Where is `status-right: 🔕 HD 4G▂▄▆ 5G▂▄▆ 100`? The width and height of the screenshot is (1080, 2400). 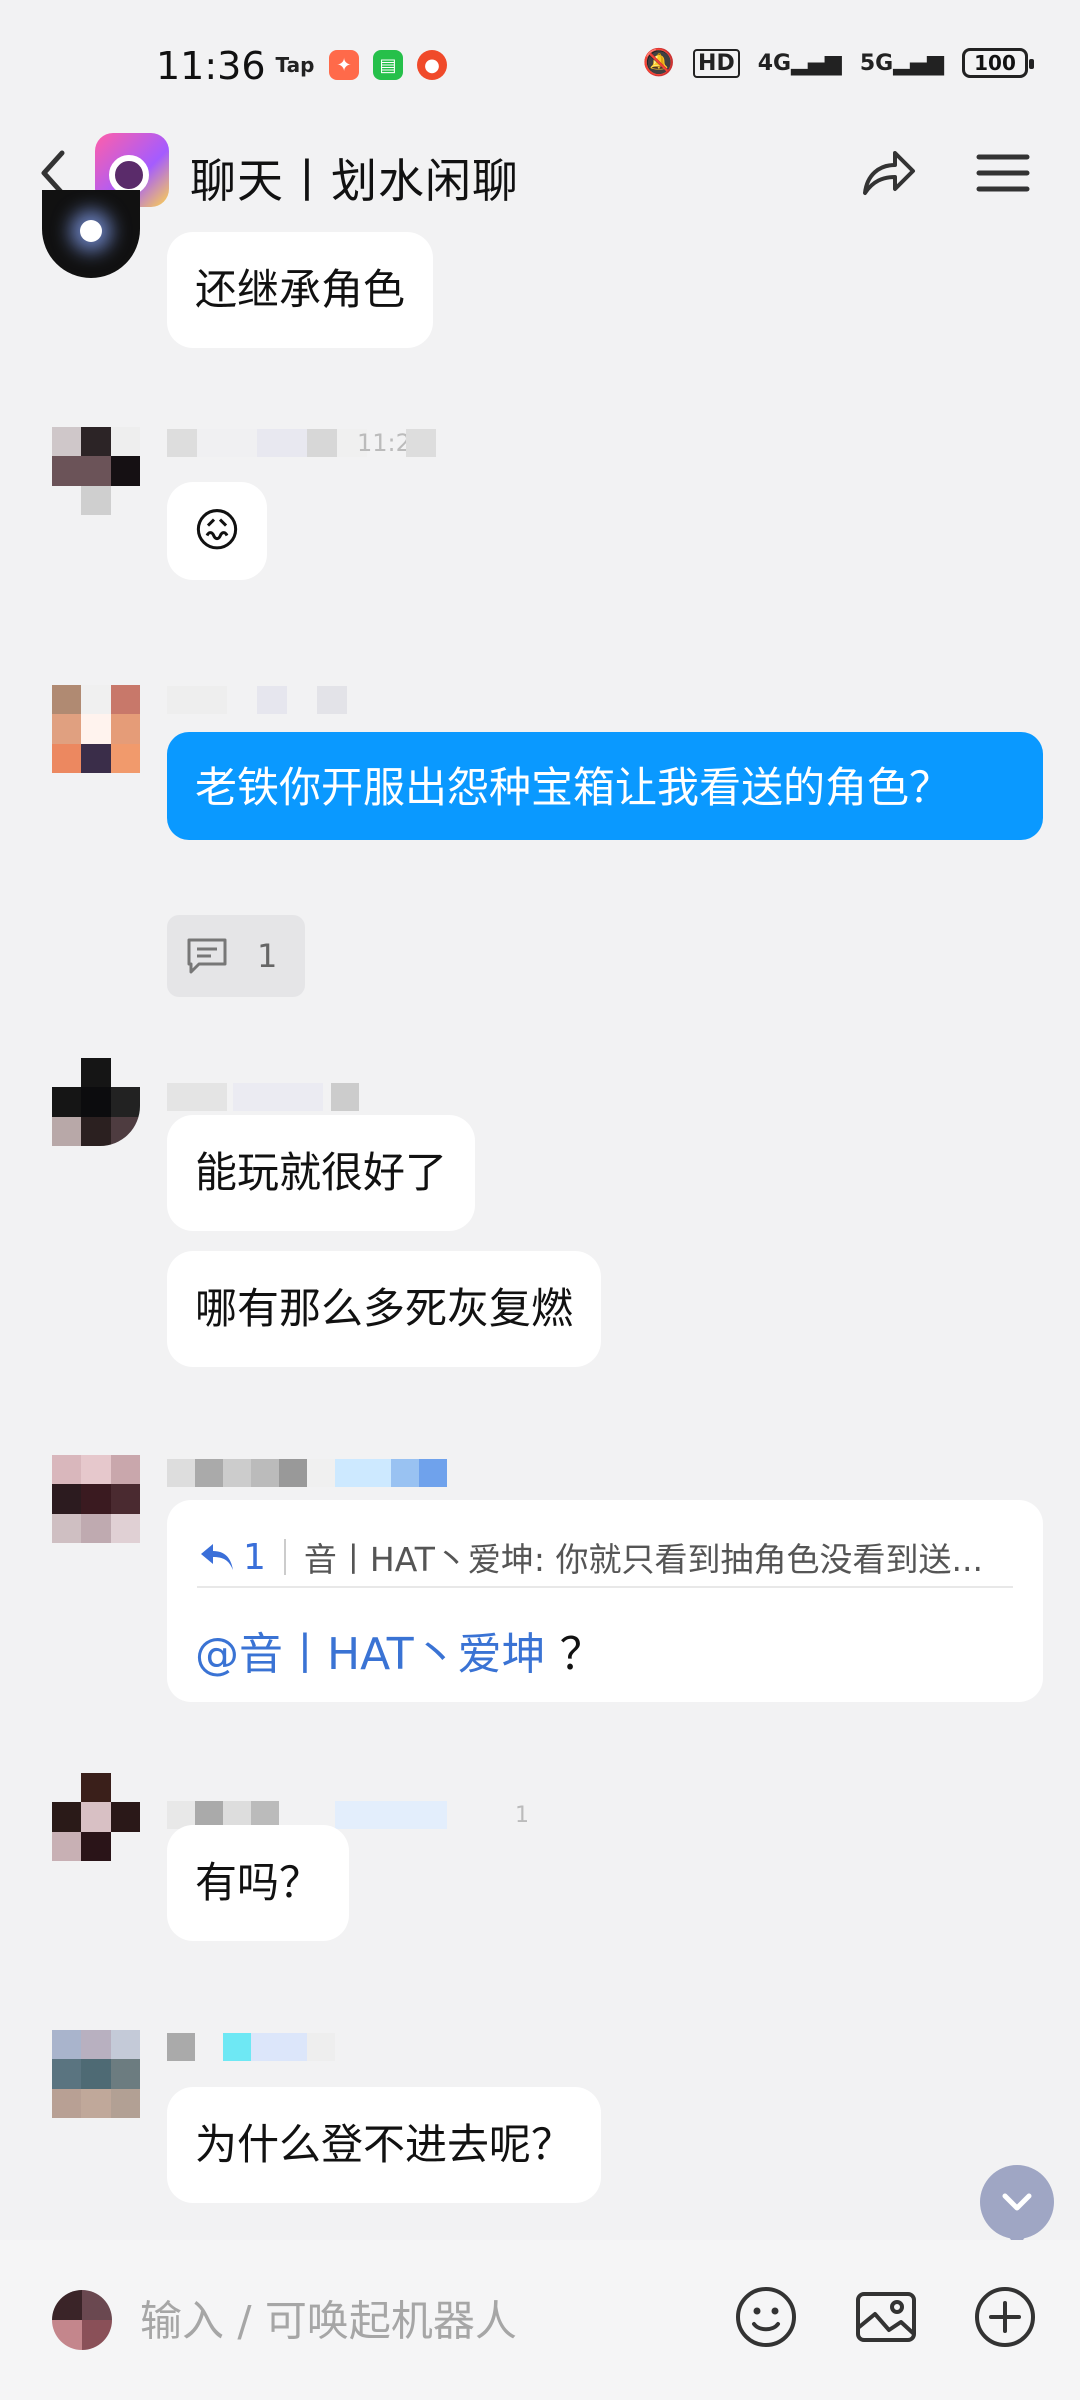
status-right: 🔕 HD 4G▂▄▆ 5G▂▄▆ 100 is located at coordinates (838, 63).